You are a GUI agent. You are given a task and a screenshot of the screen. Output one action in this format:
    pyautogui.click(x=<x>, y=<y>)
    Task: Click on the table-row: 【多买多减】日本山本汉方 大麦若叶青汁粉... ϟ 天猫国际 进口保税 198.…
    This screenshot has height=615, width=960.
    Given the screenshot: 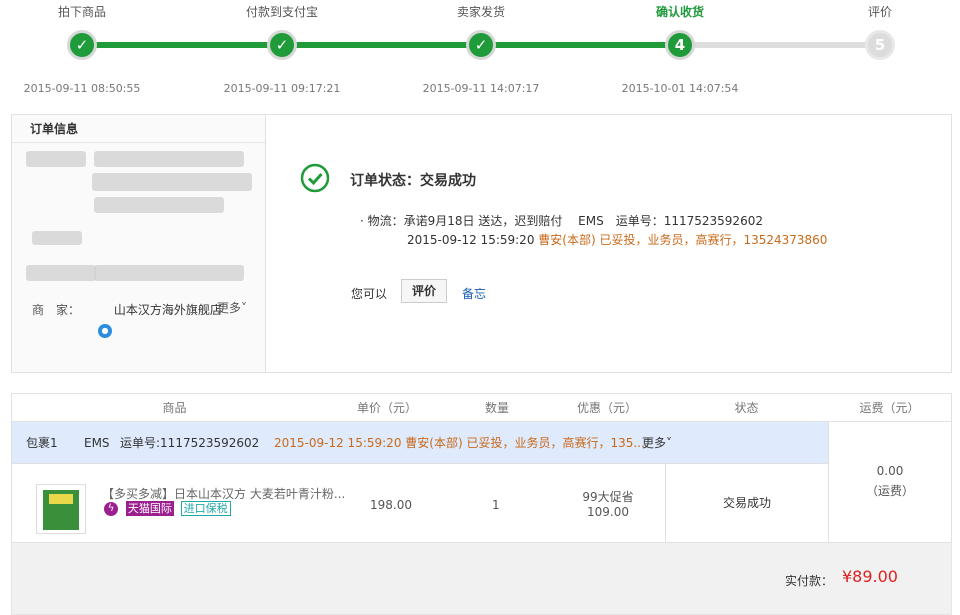 What is the action you would take?
    pyautogui.click(x=420, y=503)
    